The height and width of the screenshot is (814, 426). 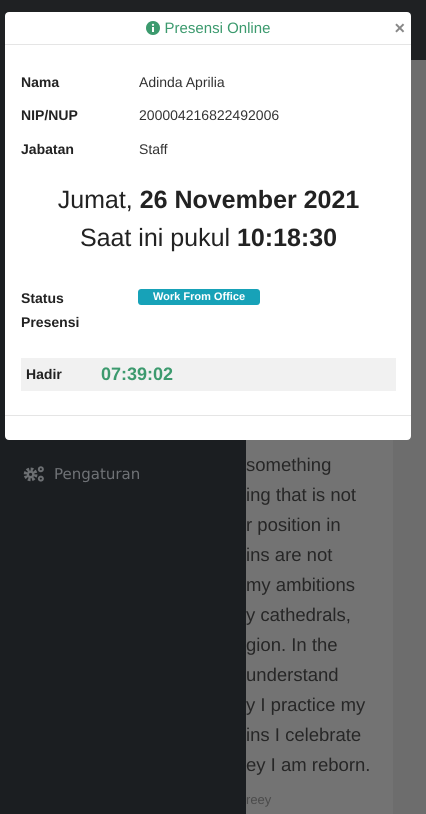 What do you see at coordinates (306, 705) in the screenshot?
I see `quote-text: y I practice my` at bounding box center [306, 705].